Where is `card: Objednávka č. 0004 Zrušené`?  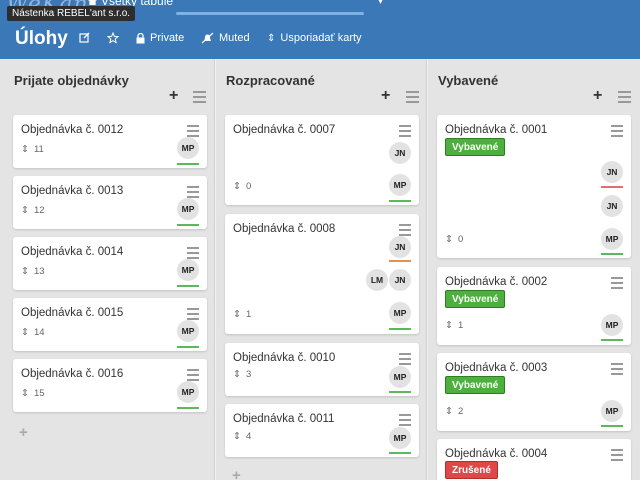 card: Objednávka č. 0004 Zrušené is located at coordinates (534, 459).